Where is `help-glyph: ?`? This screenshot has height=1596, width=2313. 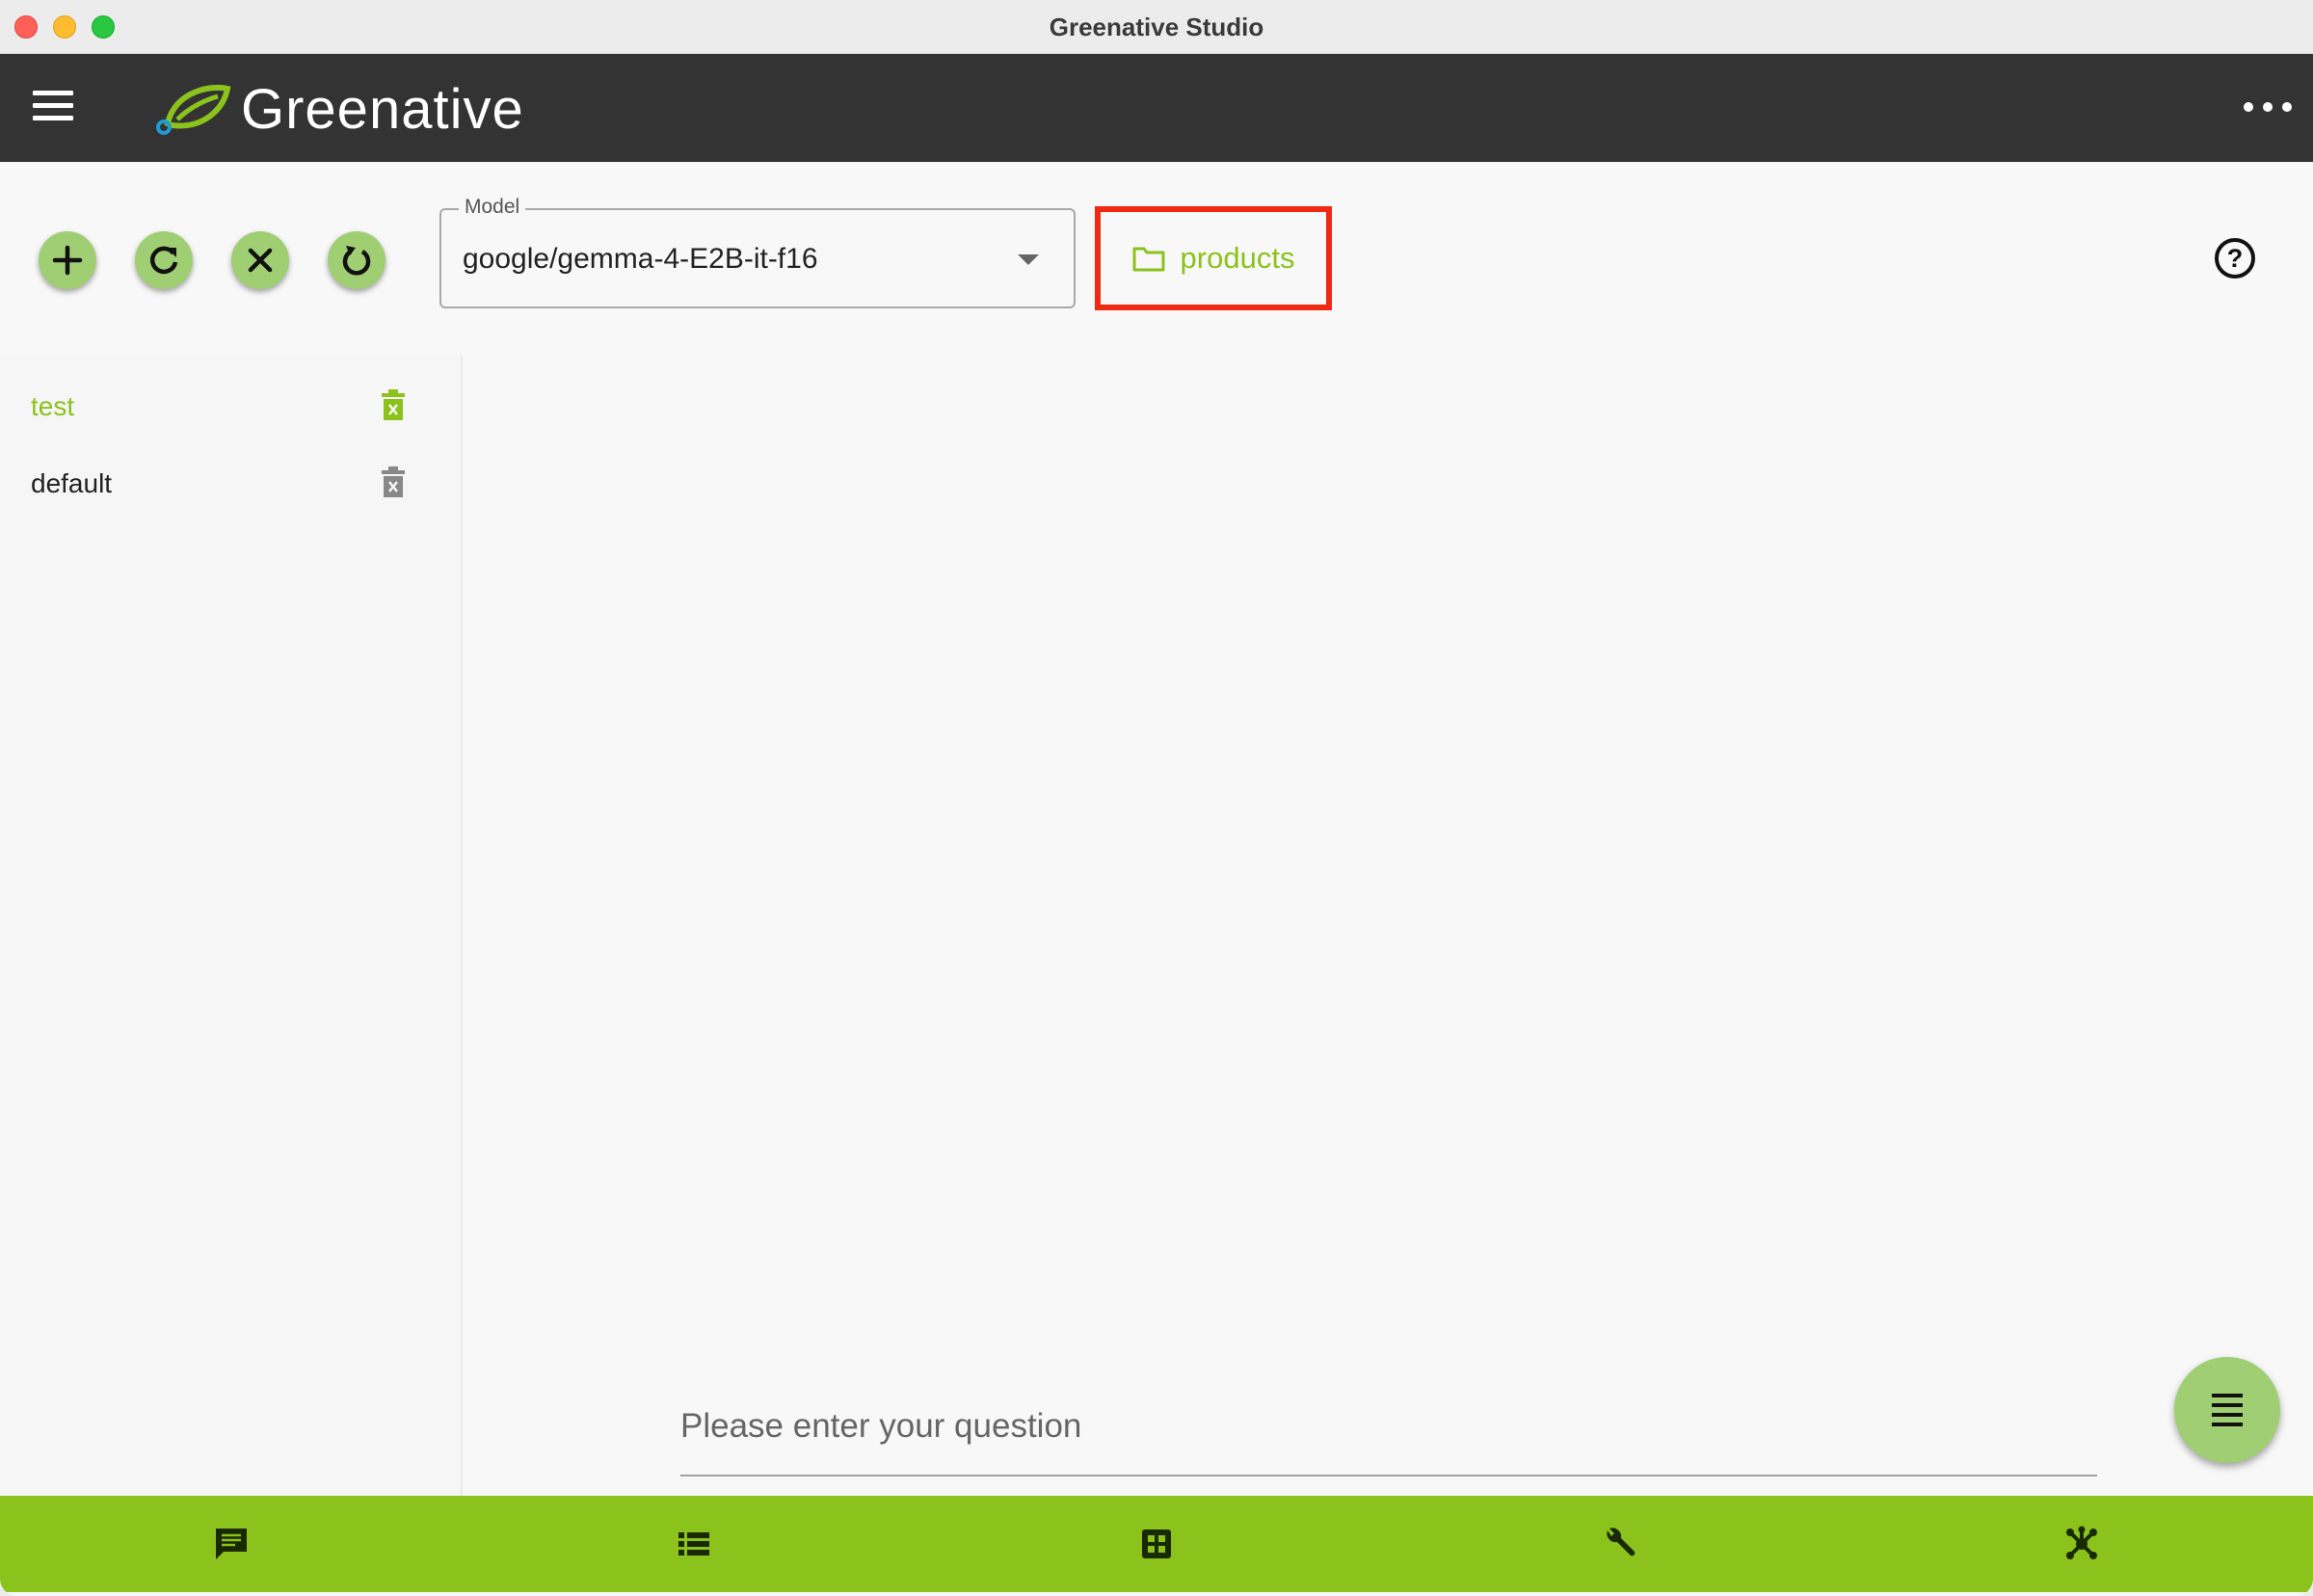 help-glyph: ? is located at coordinates (2235, 258).